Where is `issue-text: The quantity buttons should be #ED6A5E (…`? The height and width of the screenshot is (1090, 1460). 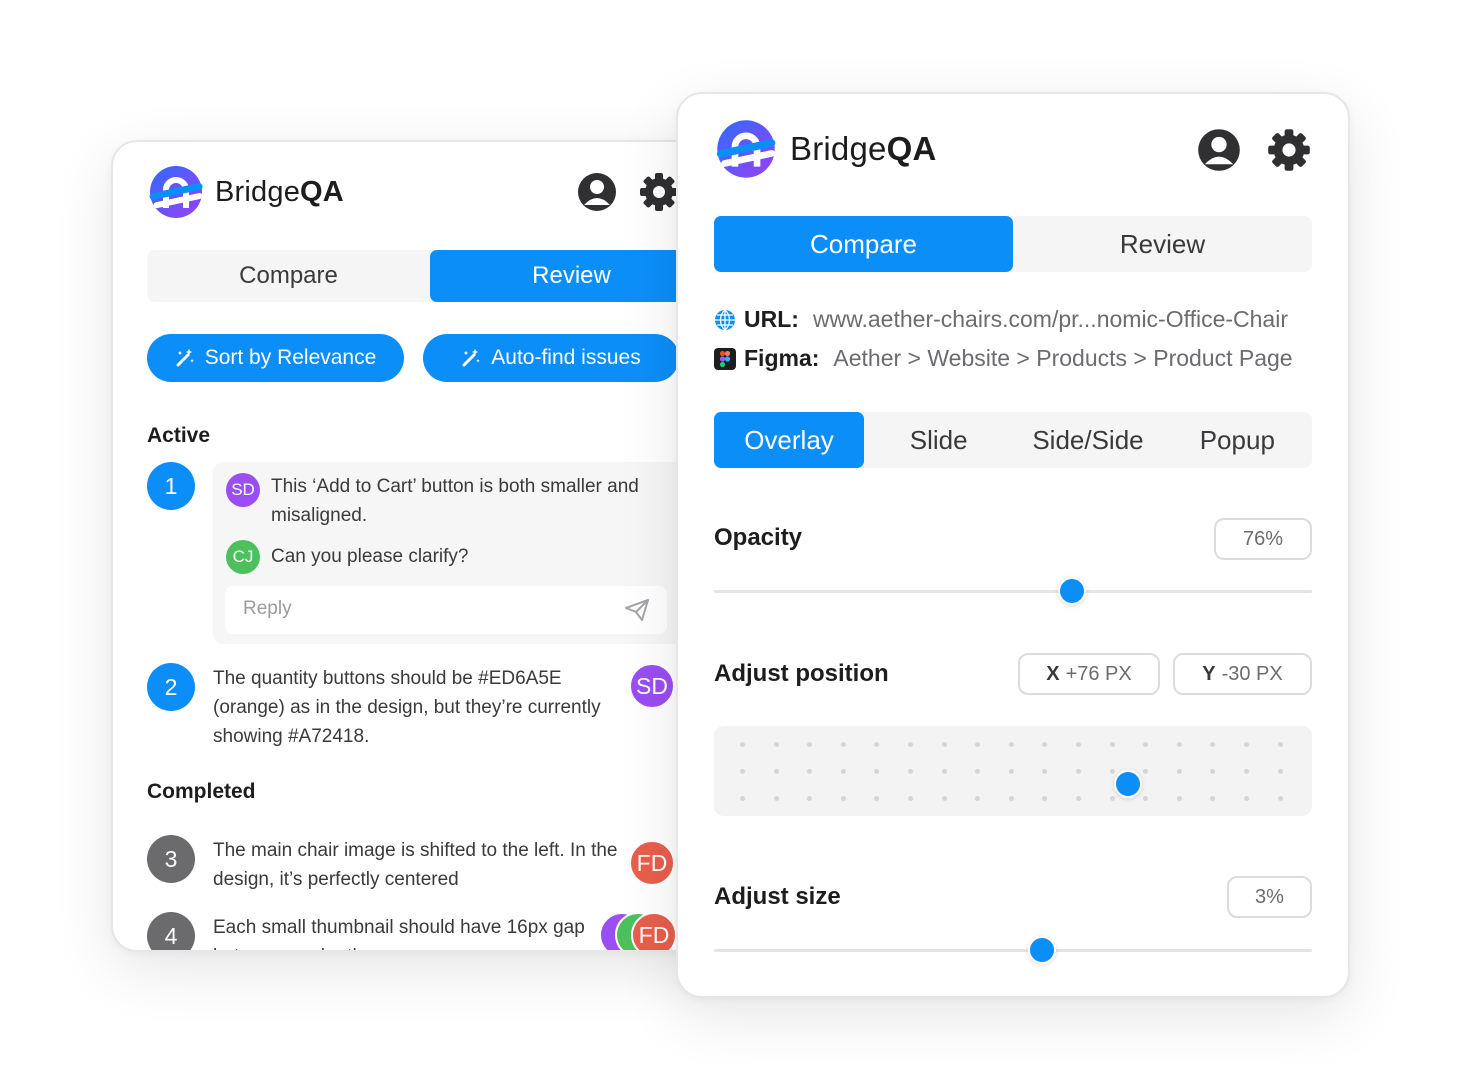
issue-text: The quantity buttons should be #ED6A5E (… is located at coordinates (418, 707).